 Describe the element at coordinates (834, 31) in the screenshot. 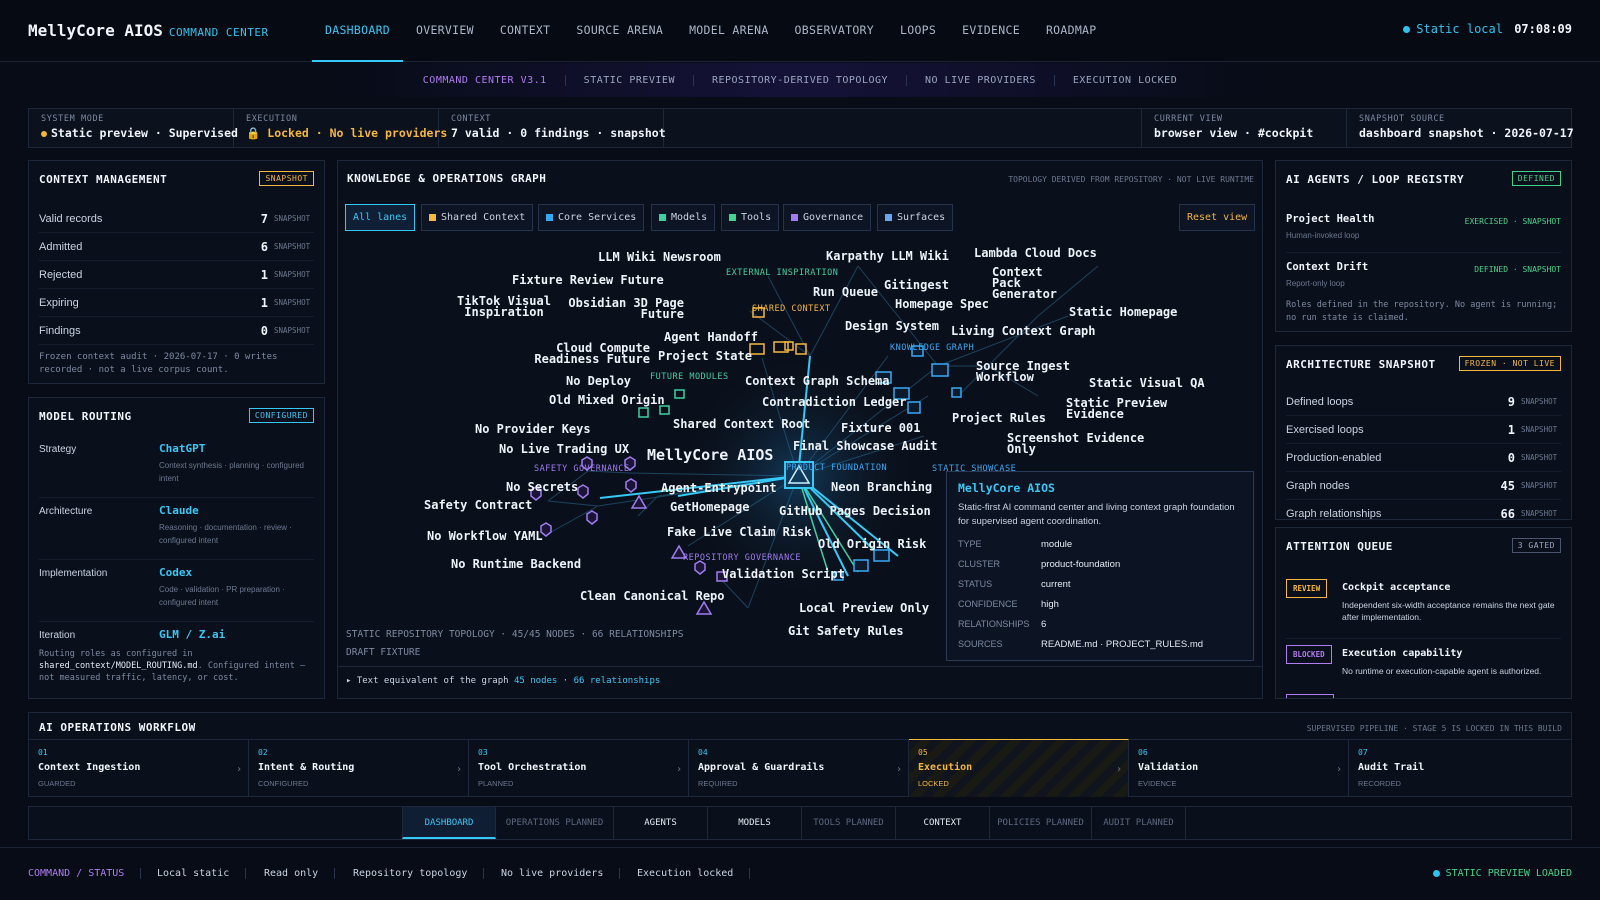

I see `nav-observatory: OBSERVATORY` at that location.